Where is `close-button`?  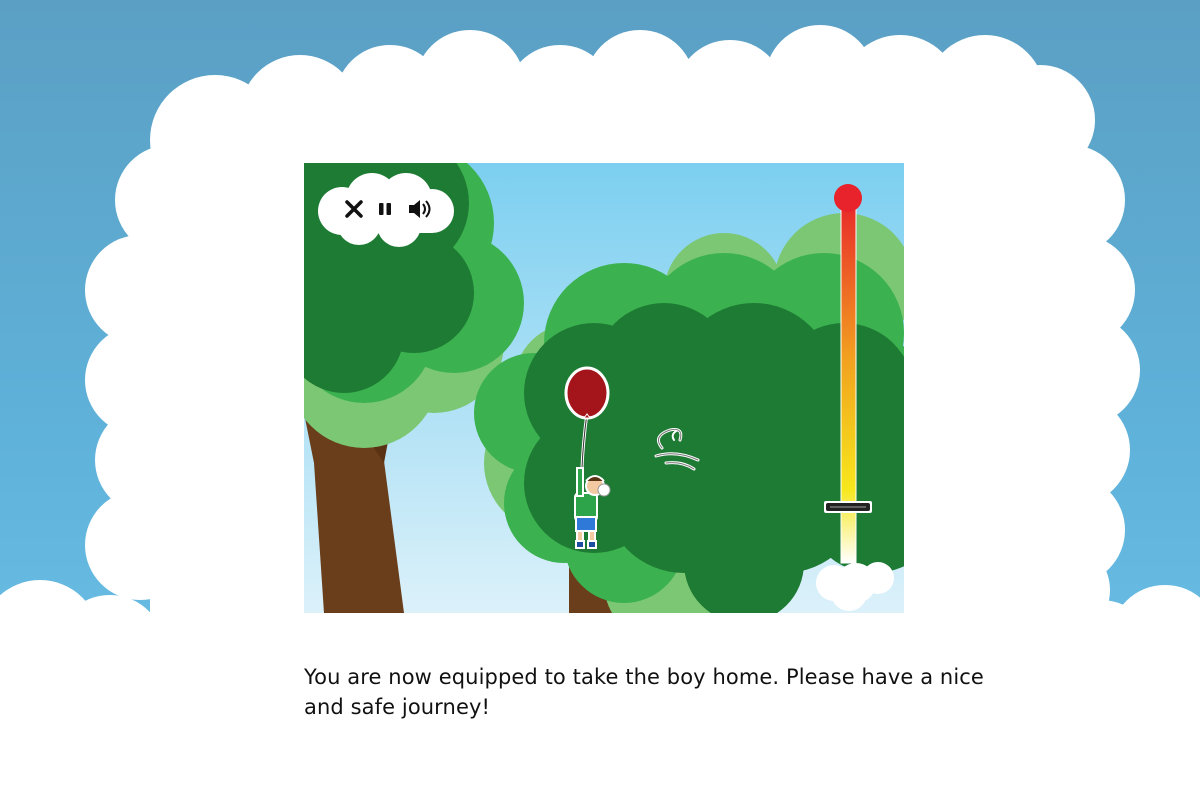 close-button is located at coordinates (354, 209).